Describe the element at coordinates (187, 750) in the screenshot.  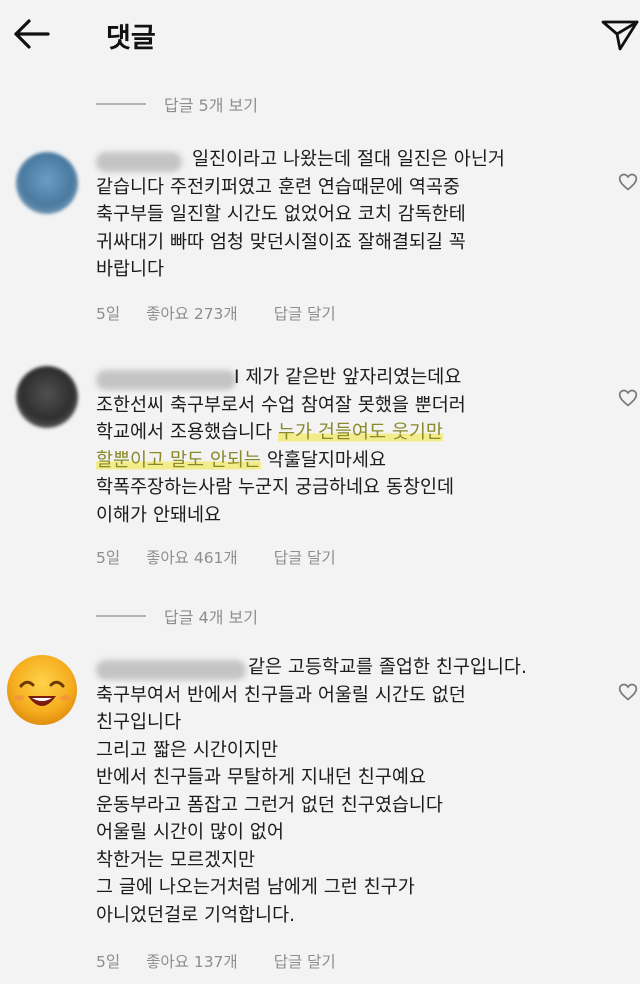
I see `comment-line: 그리고 짧은 시간이지만` at that location.